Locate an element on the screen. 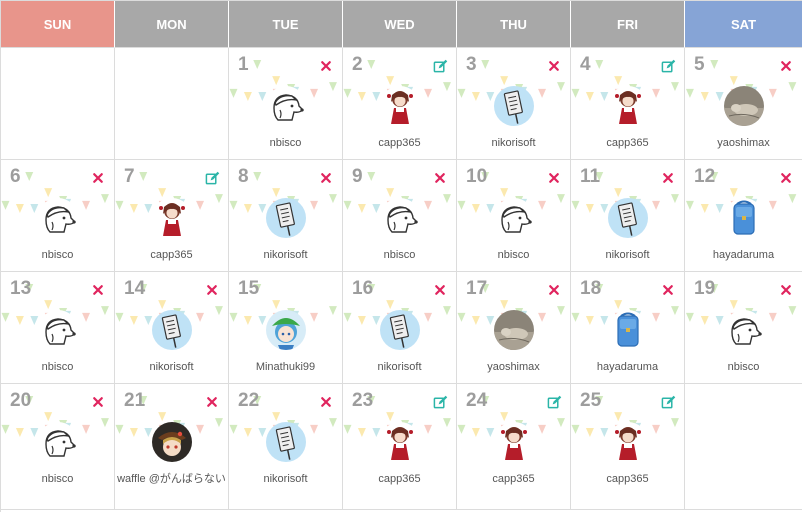 This screenshot has width=802, height=512. day-cell-2: 2 capp365 is located at coordinates (400, 104).